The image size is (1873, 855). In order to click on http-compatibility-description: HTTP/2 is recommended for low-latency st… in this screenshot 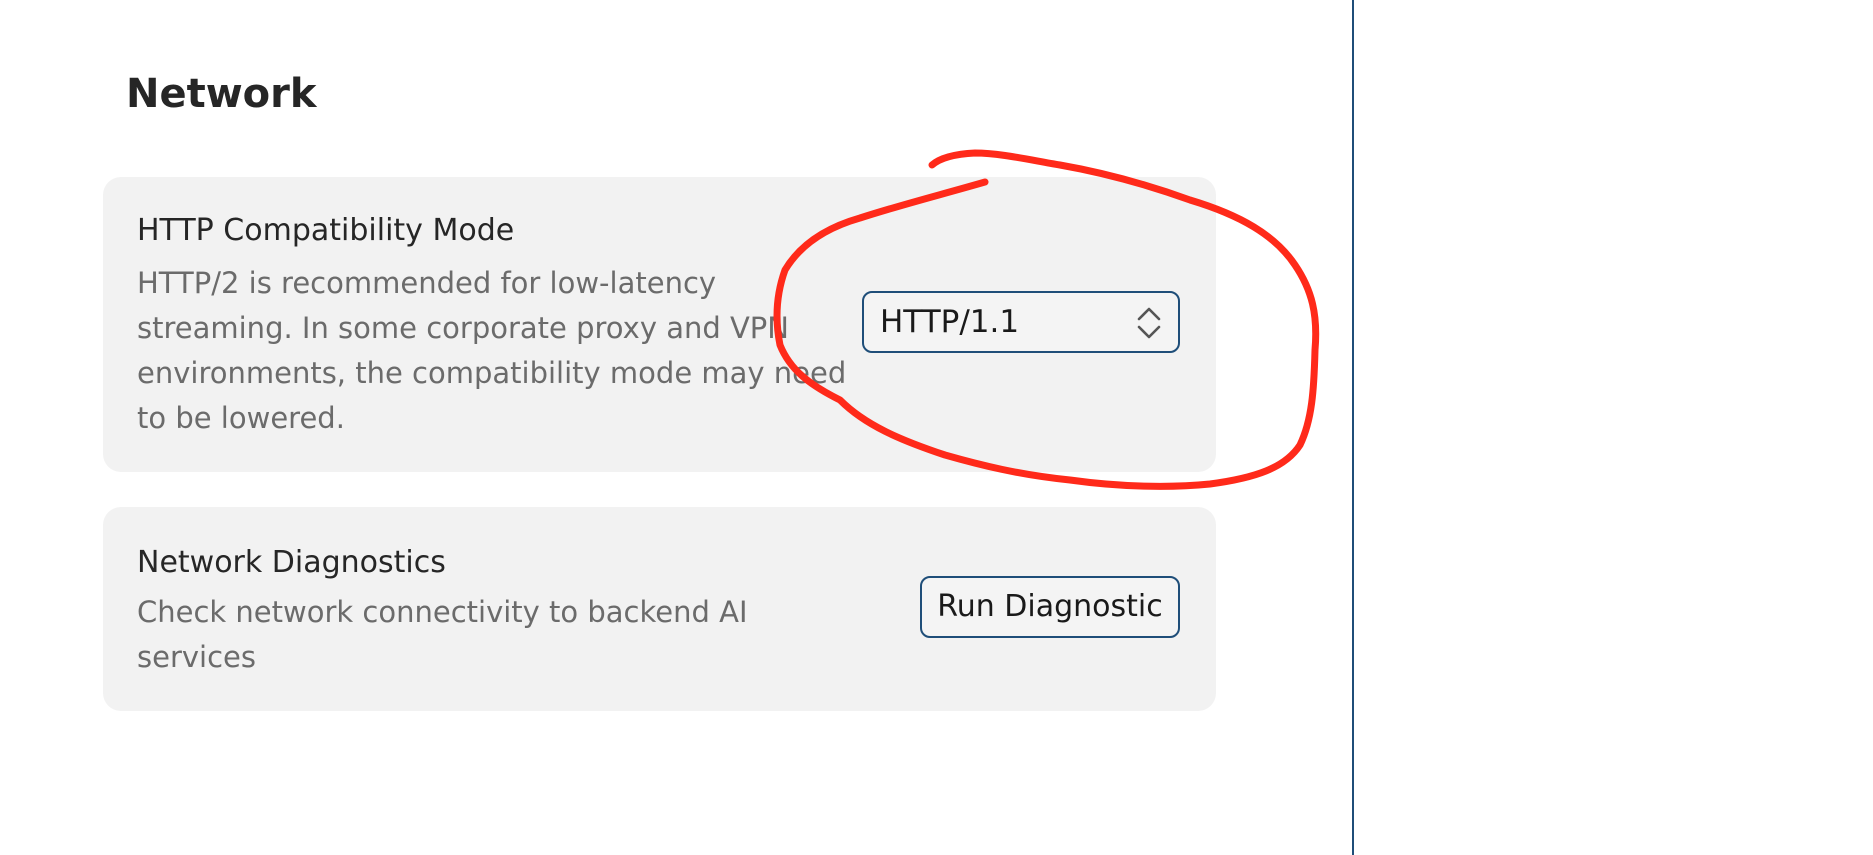, I will do `click(492, 350)`.